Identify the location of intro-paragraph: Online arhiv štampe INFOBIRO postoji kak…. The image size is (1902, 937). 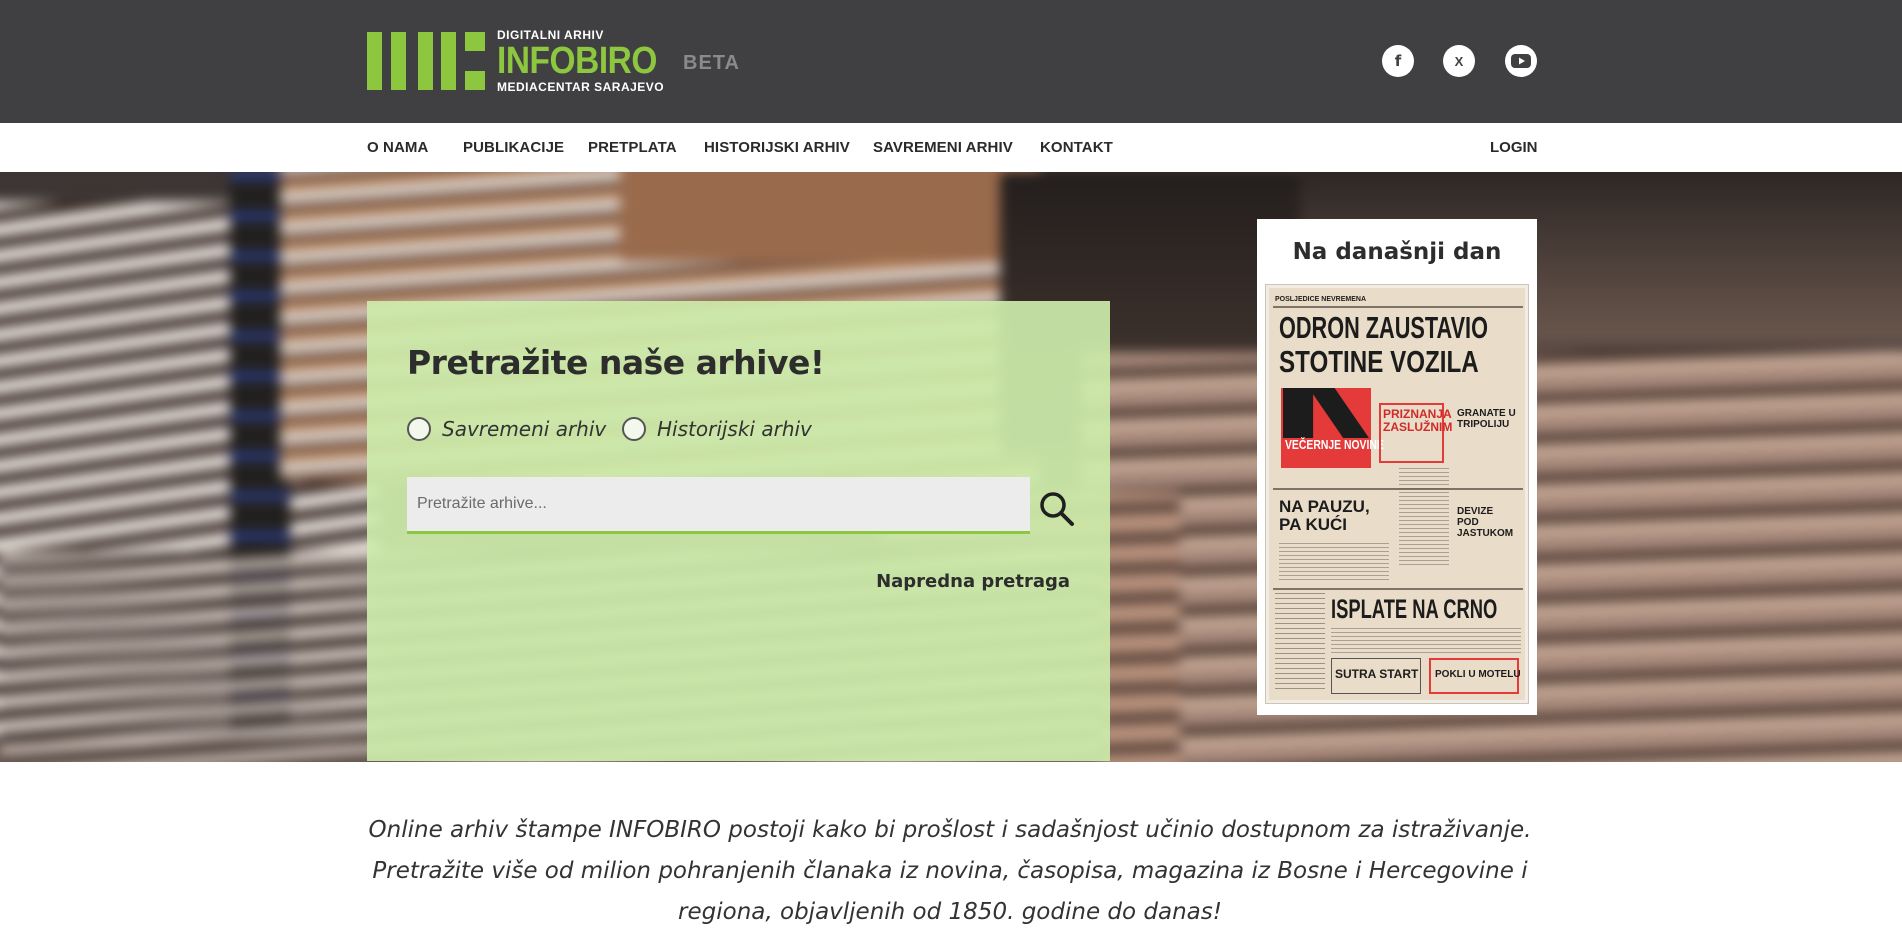
(950, 871).